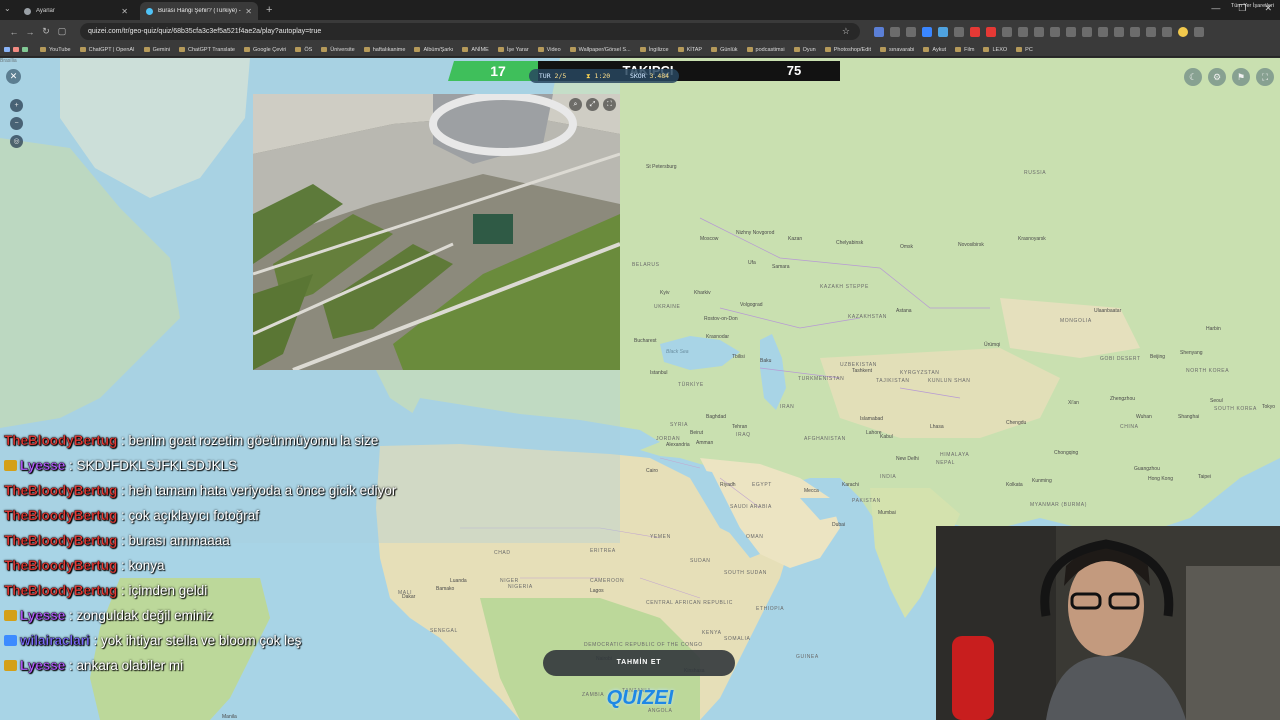  Describe the element at coordinates (639, 663) in the screenshot. I see `guess-button: TAHMİN ET` at that location.